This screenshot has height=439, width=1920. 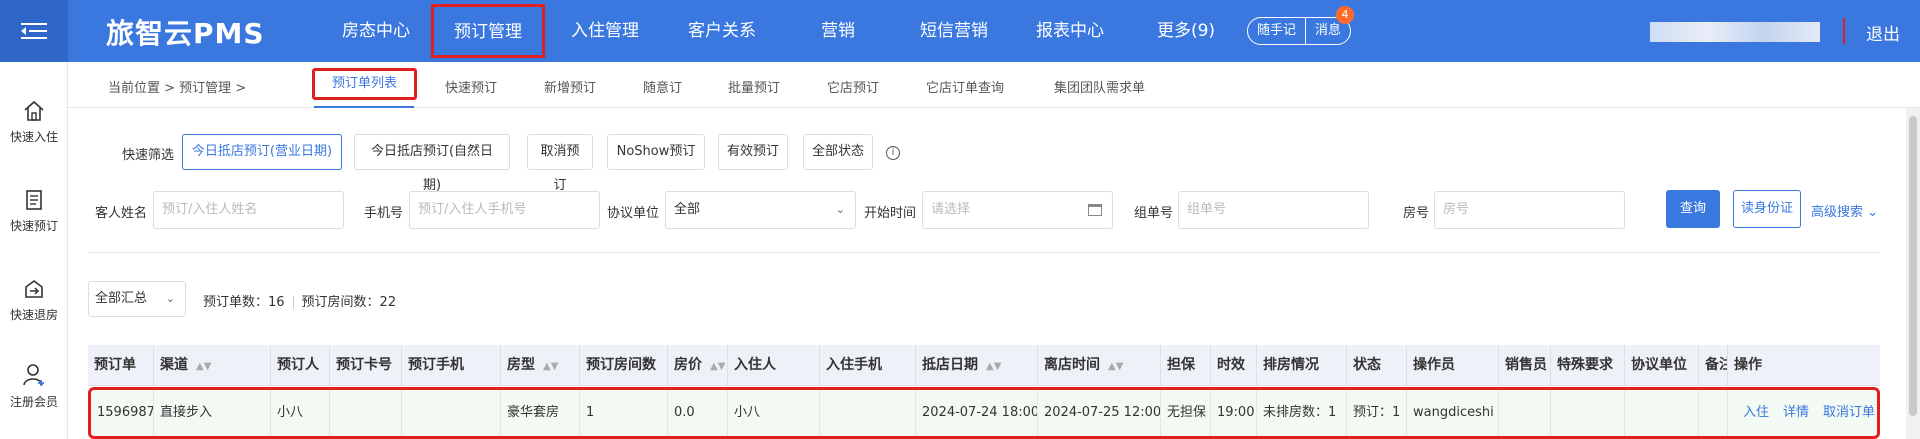 What do you see at coordinates (34, 300) in the screenshot?
I see `sidebar-item-quick-checkout: 快速退房` at bounding box center [34, 300].